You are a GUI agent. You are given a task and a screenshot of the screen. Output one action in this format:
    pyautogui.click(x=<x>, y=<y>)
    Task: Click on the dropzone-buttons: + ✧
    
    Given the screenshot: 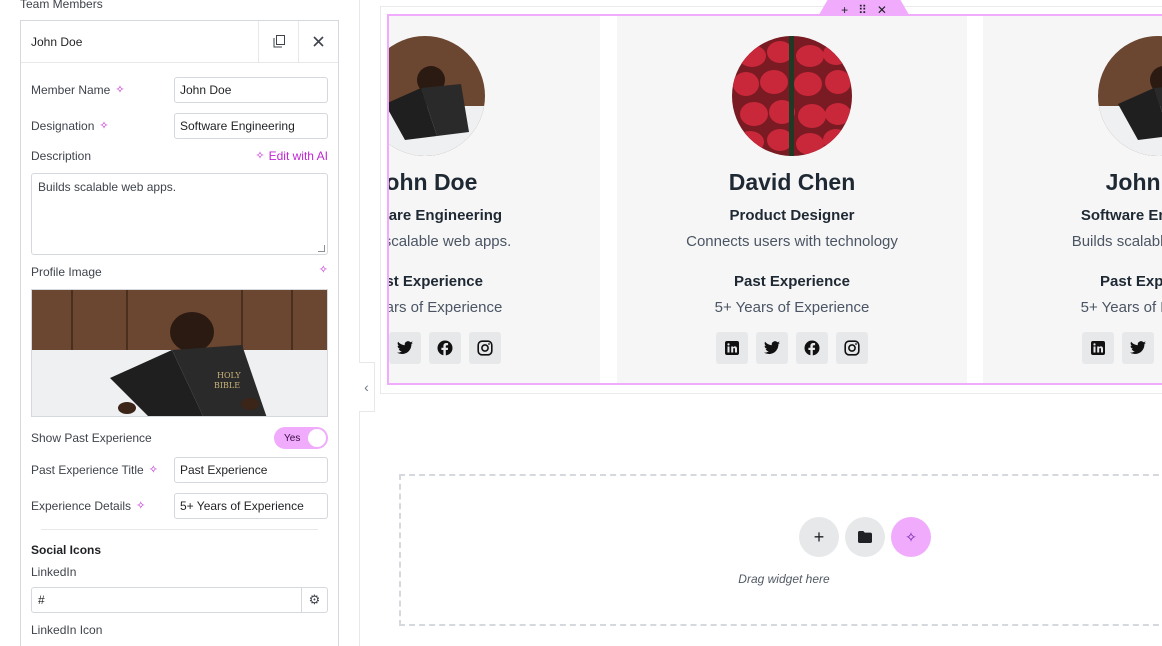 What is the action you would take?
    pyautogui.click(x=865, y=537)
    